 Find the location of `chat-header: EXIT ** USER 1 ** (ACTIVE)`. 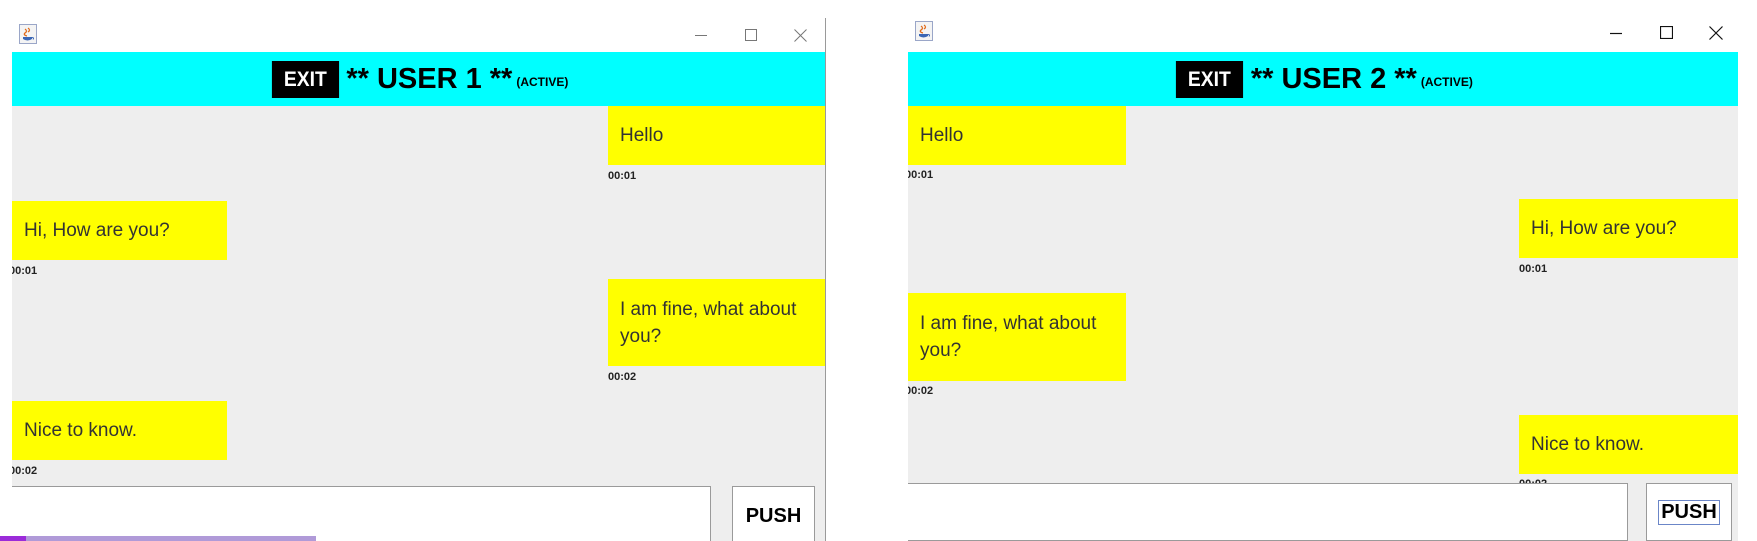

chat-header: EXIT ** USER 1 ** (ACTIVE) is located at coordinates (418, 79).